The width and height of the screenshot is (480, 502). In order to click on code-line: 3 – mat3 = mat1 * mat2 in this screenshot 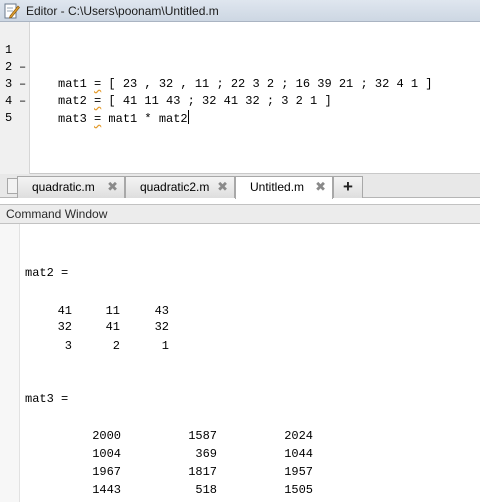, I will do `click(240, 92)`.